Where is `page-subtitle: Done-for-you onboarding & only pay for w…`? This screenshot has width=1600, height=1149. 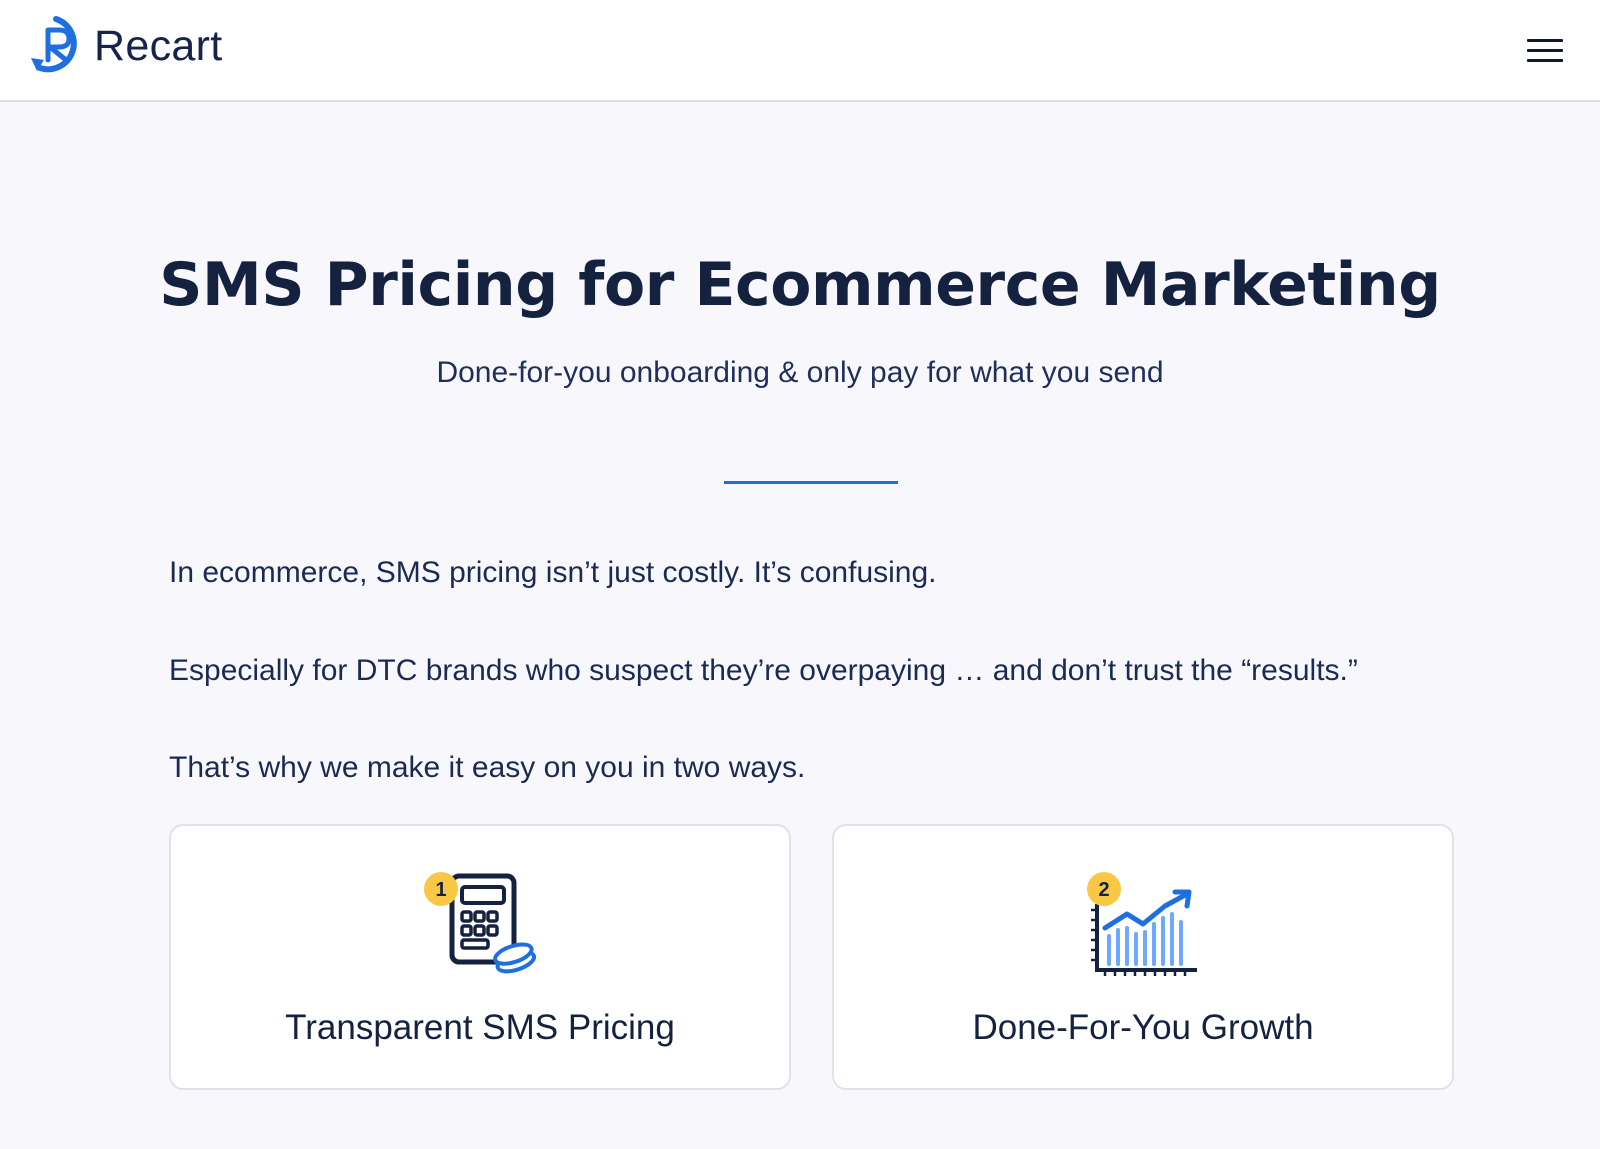 page-subtitle: Done-for-you onboarding & only pay for w… is located at coordinates (800, 372).